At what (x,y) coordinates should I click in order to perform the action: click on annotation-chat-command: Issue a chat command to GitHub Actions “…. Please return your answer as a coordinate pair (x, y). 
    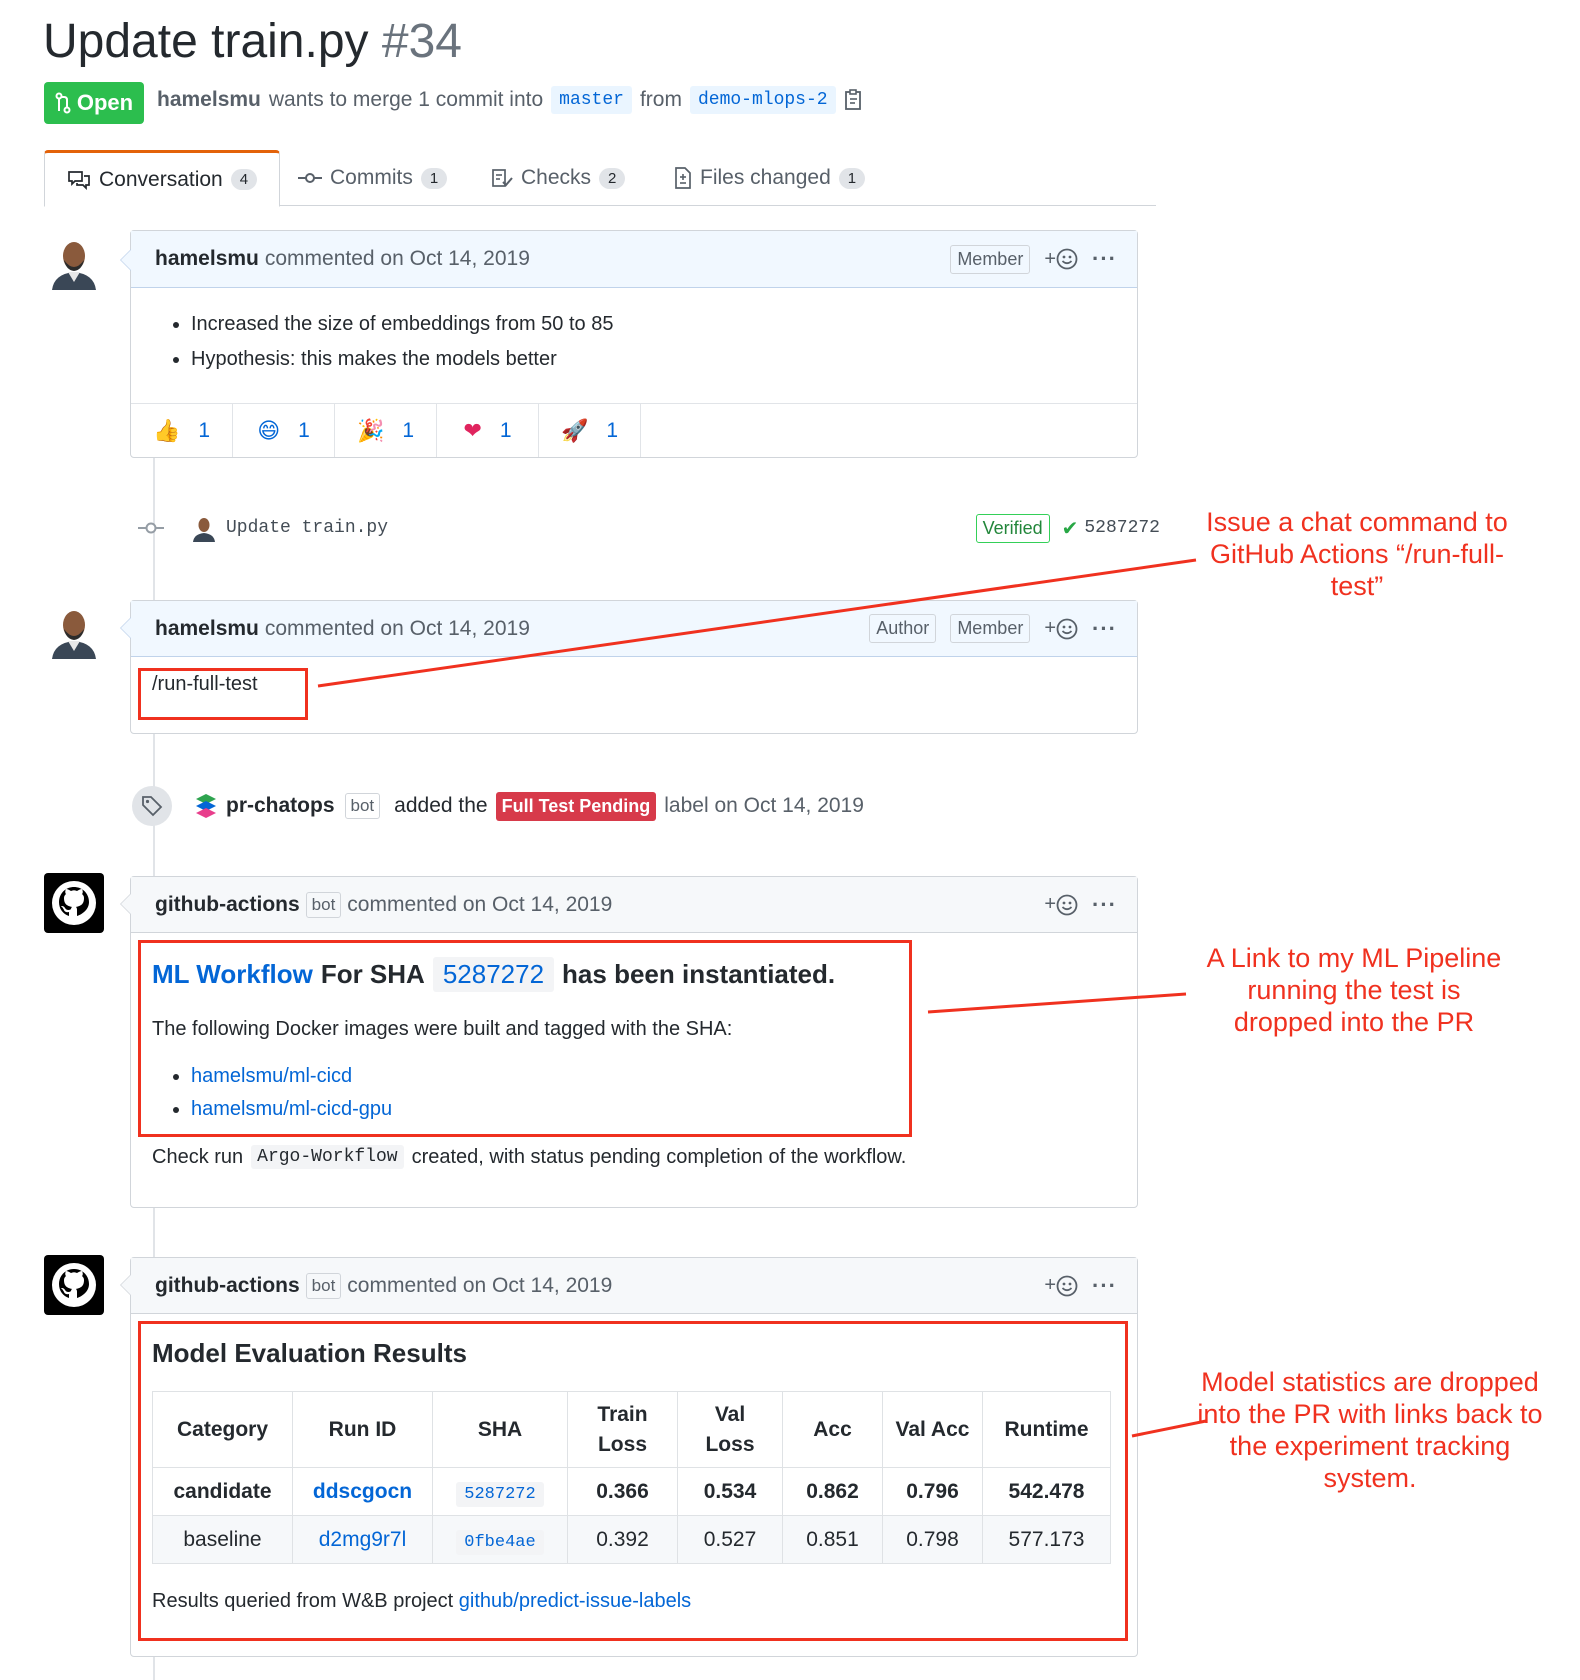
    Looking at the image, I should click on (1357, 554).